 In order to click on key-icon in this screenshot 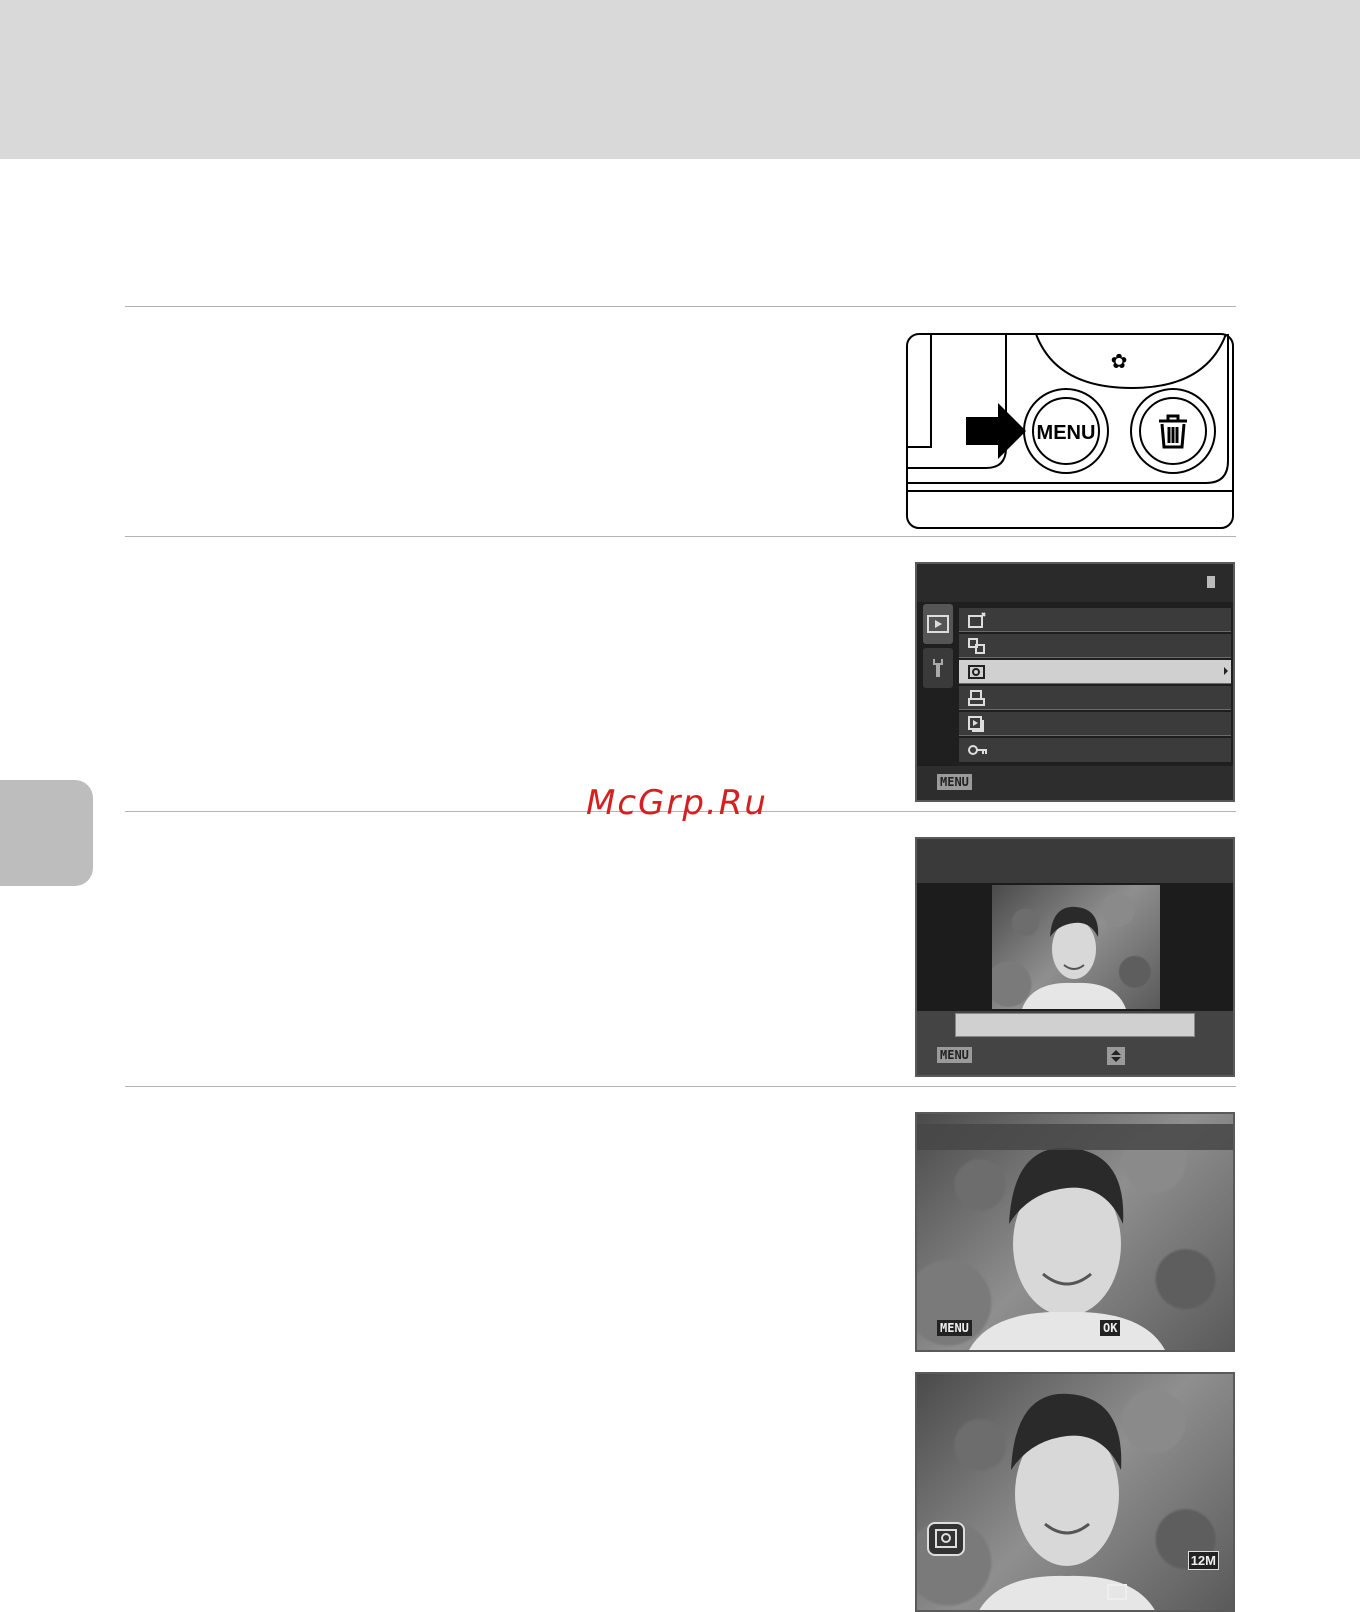, I will do `click(977, 750)`.